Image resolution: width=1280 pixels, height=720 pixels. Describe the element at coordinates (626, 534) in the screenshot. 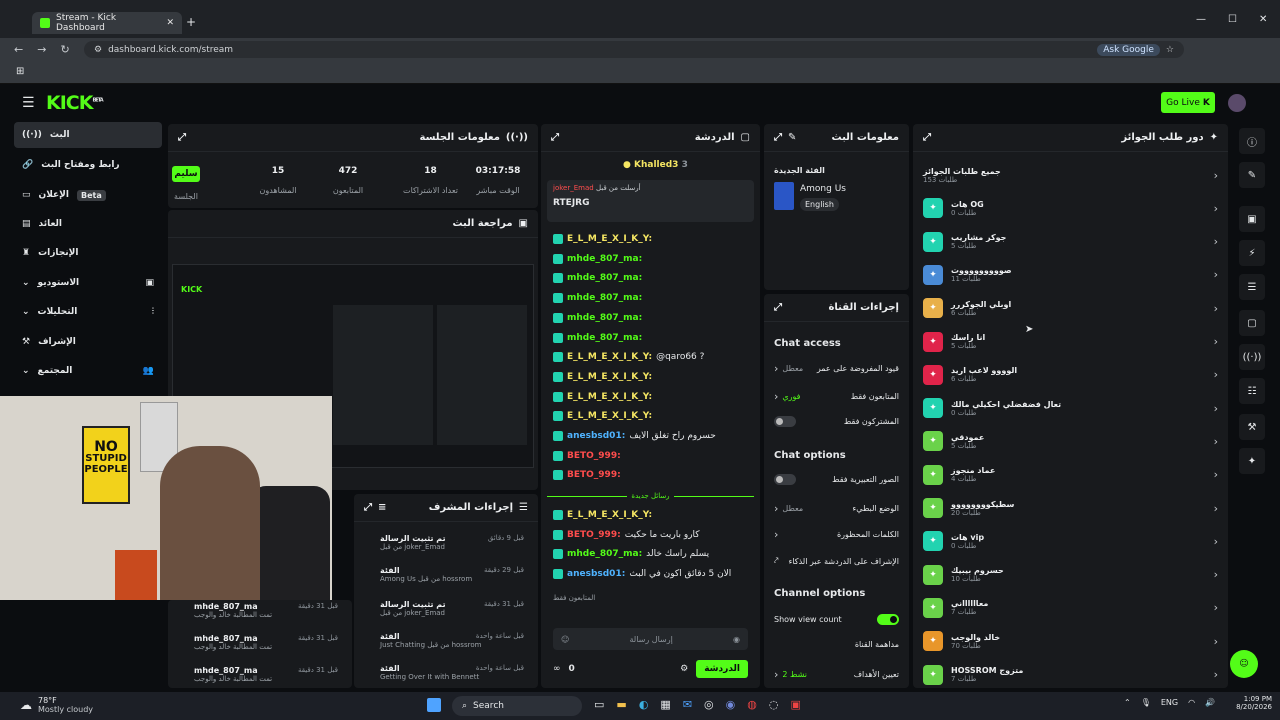

I see `chat-message: BETO_999: كارو باريت ما حكيت` at that location.